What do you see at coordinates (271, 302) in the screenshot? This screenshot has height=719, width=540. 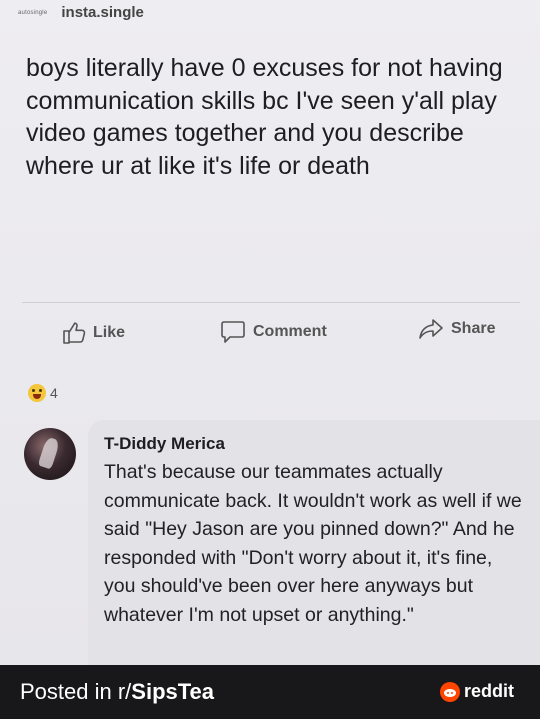 I see `divider` at bounding box center [271, 302].